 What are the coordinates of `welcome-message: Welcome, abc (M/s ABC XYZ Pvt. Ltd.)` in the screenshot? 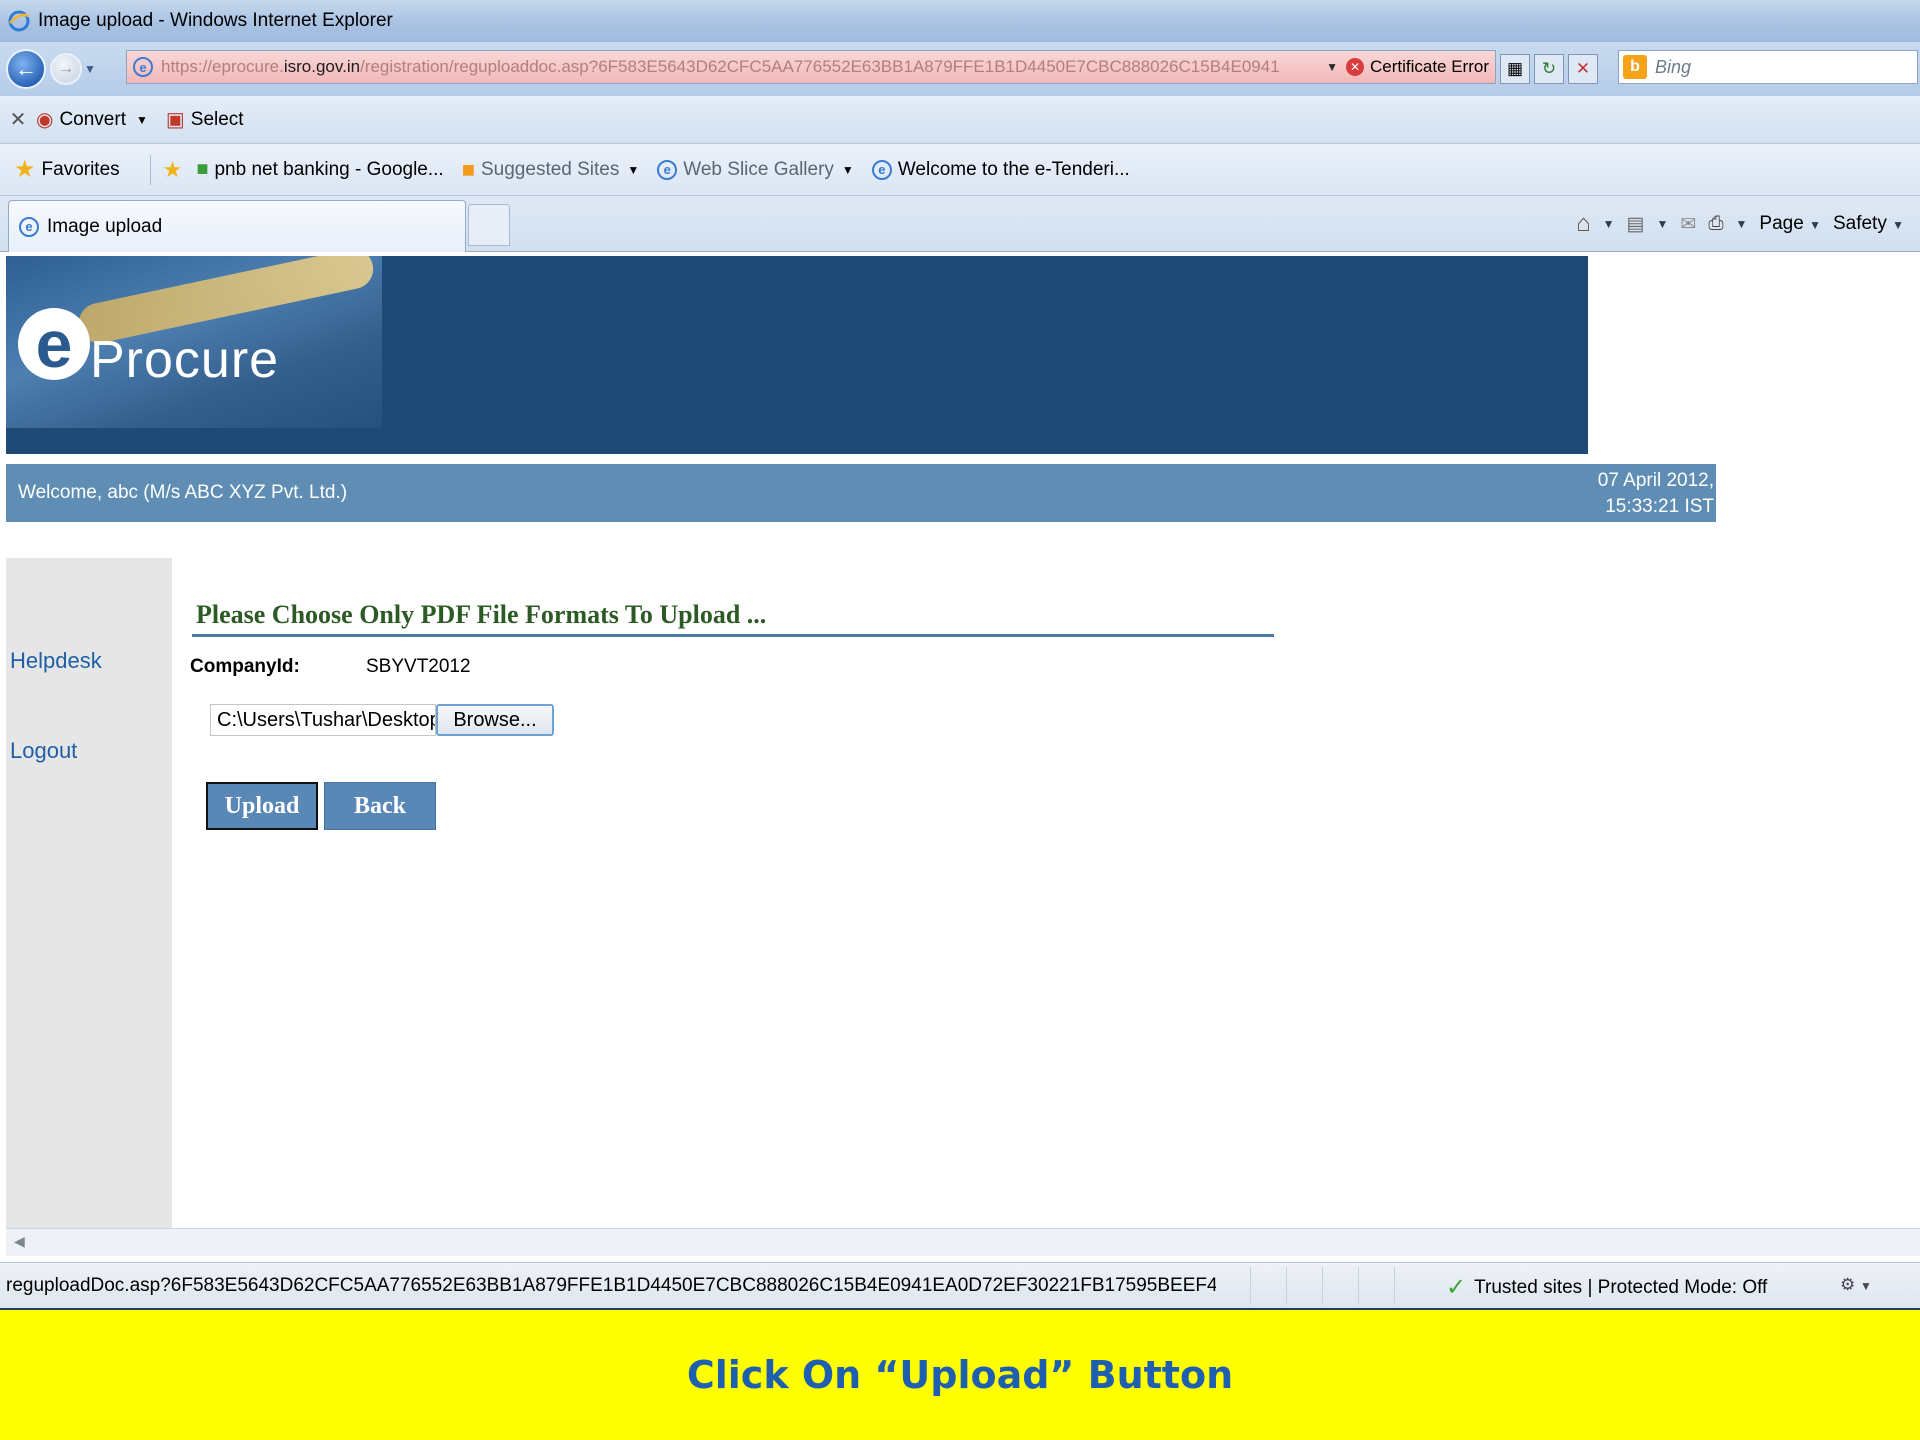 It's located at (183, 492).